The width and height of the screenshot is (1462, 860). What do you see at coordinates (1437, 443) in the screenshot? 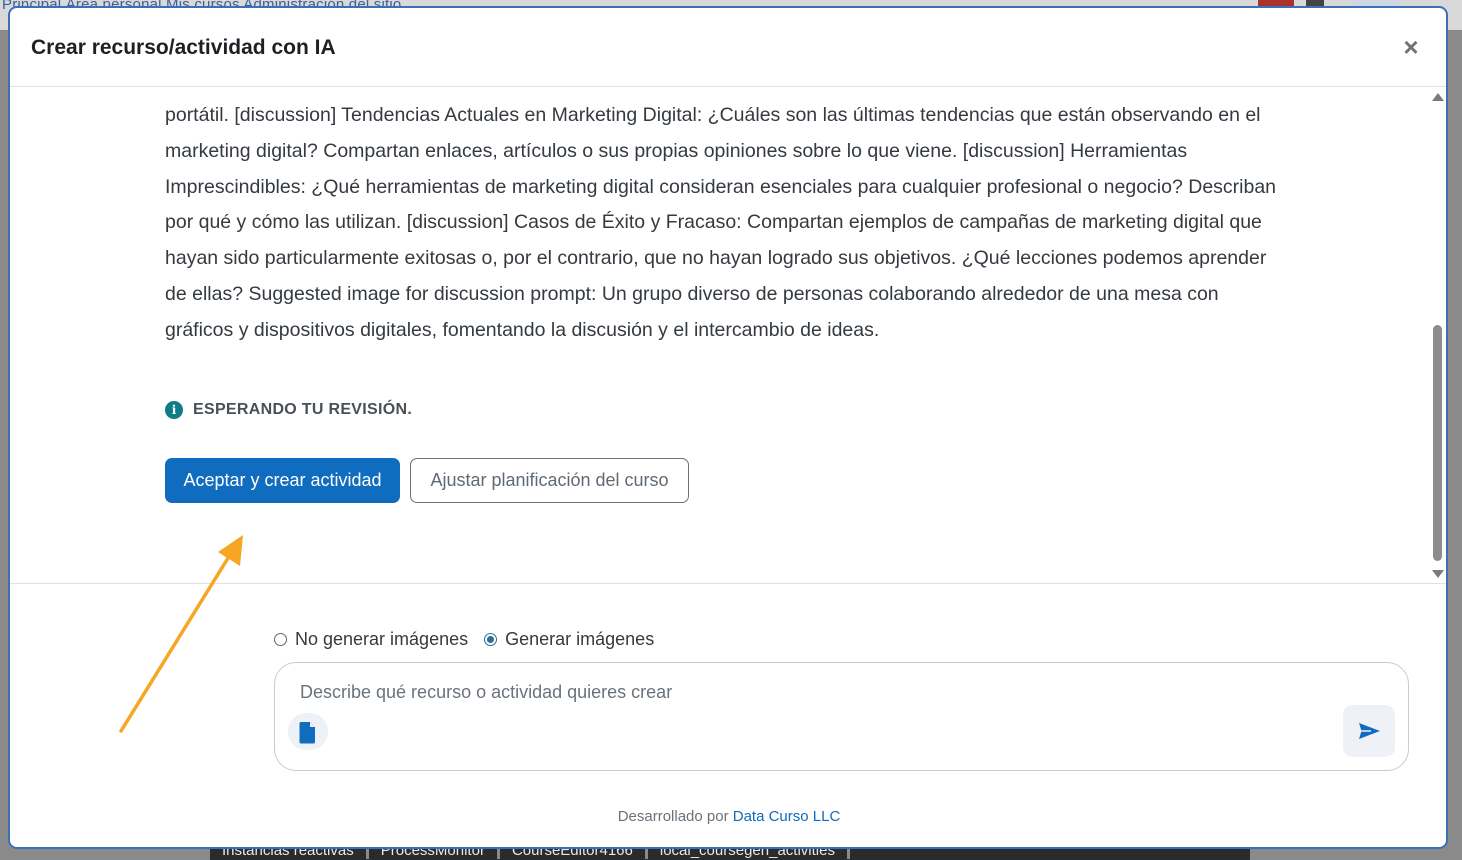
I see `scroll-thumb` at bounding box center [1437, 443].